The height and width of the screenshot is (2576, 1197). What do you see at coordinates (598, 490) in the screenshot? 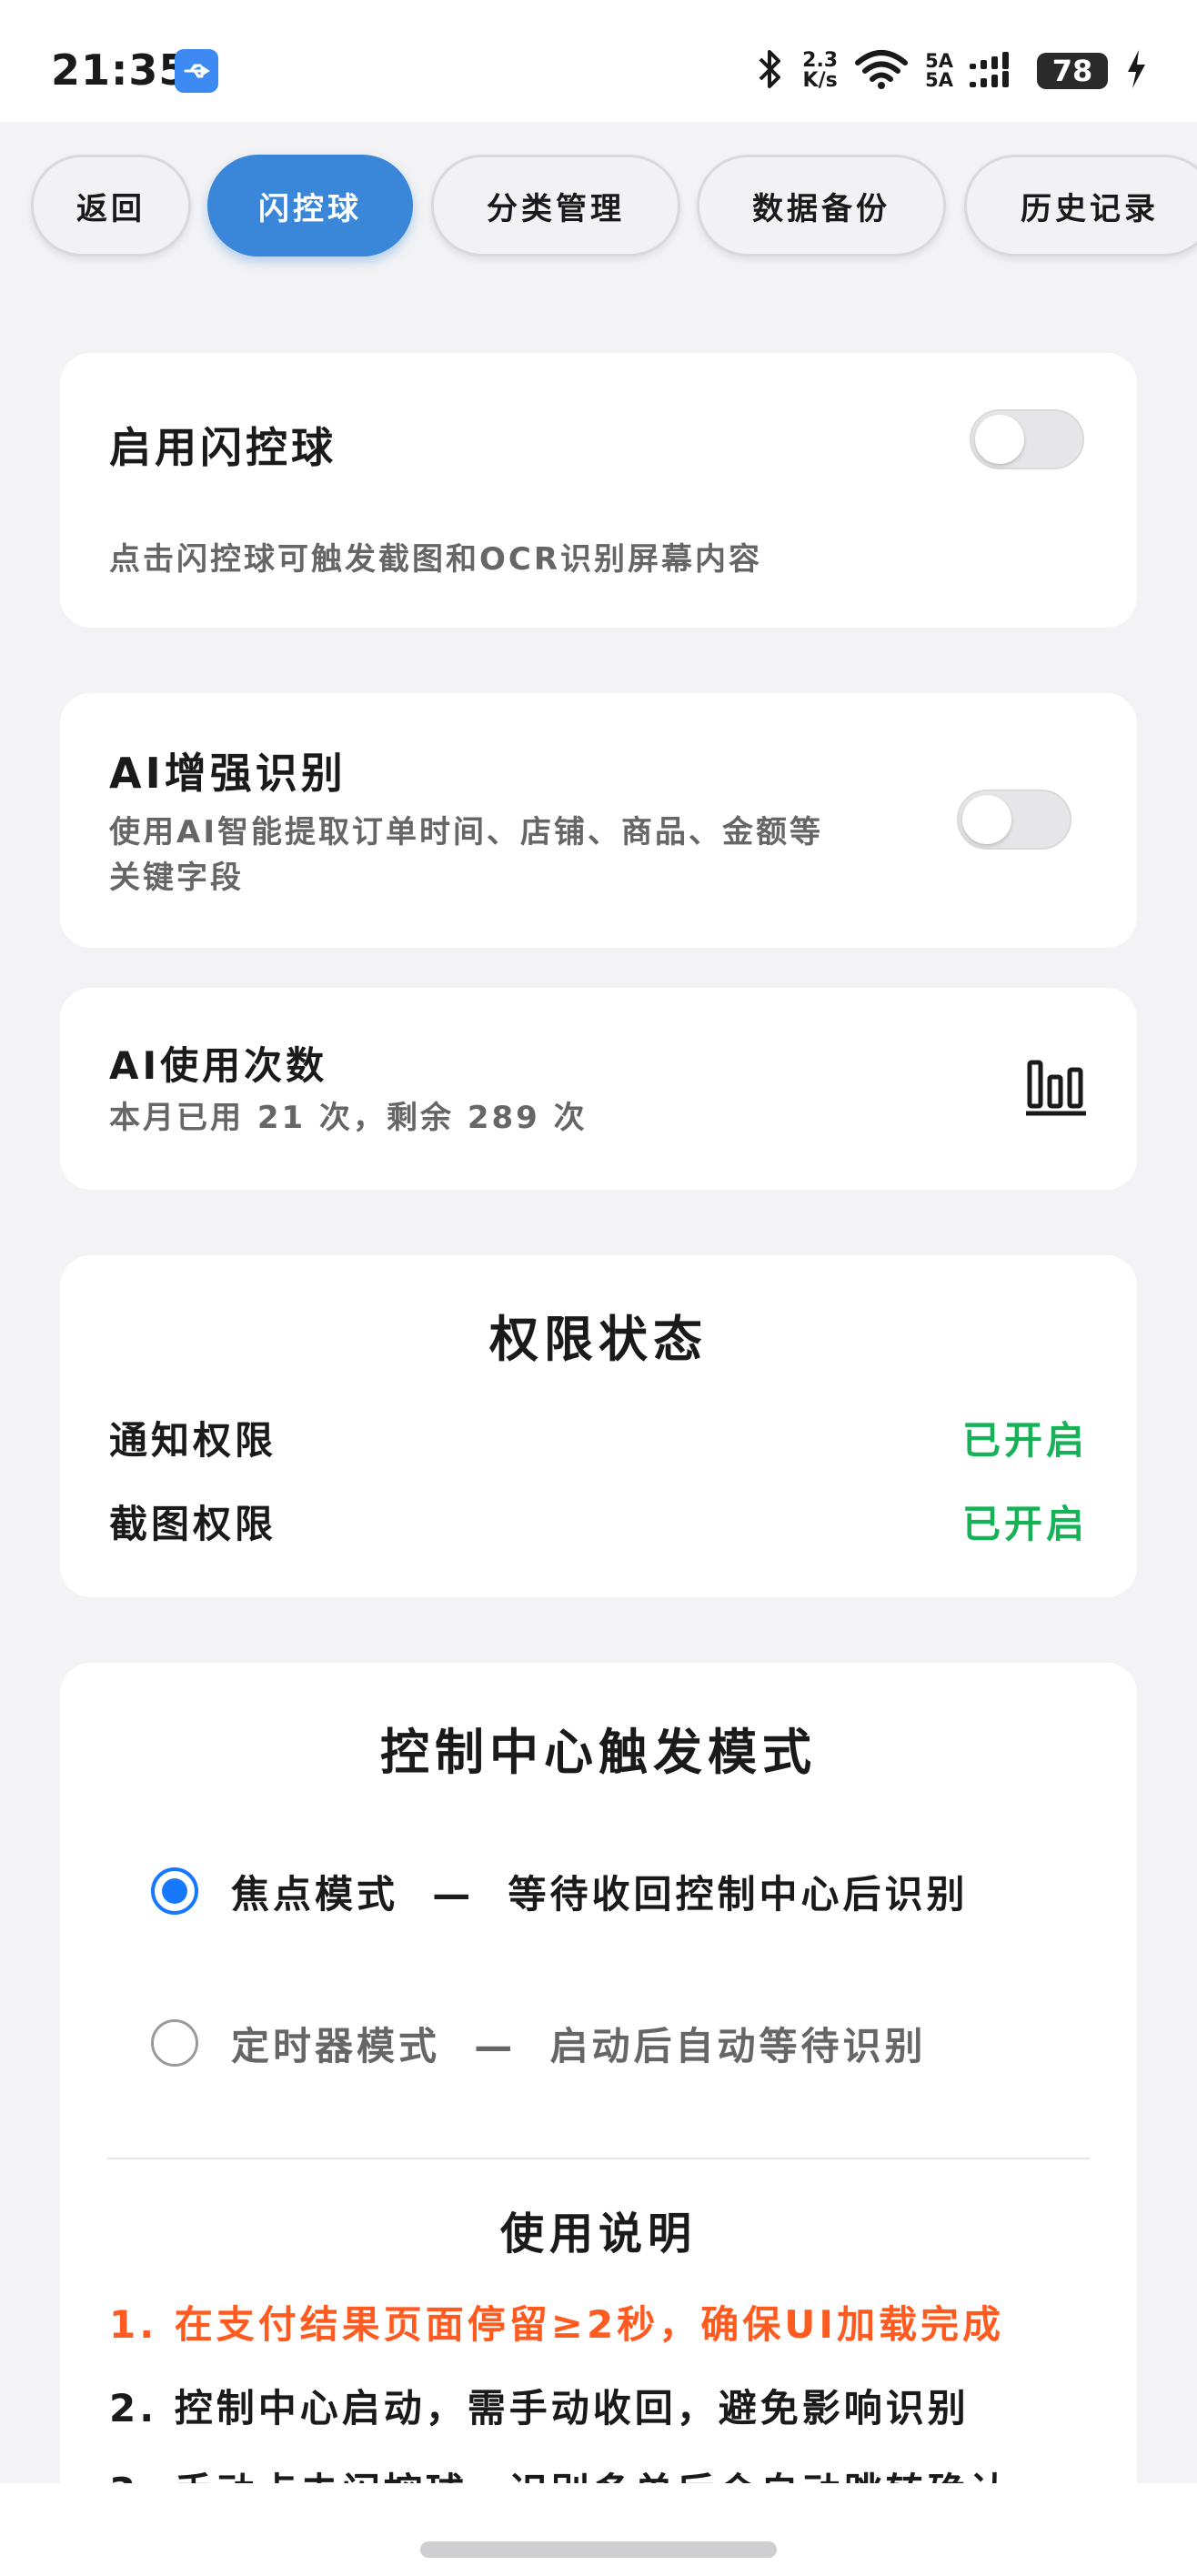
I see `float-ball-card: 启用闪控球 点击闪控球可触发截图和OCR识别屏幕内容` at bounding box center [598, 490].